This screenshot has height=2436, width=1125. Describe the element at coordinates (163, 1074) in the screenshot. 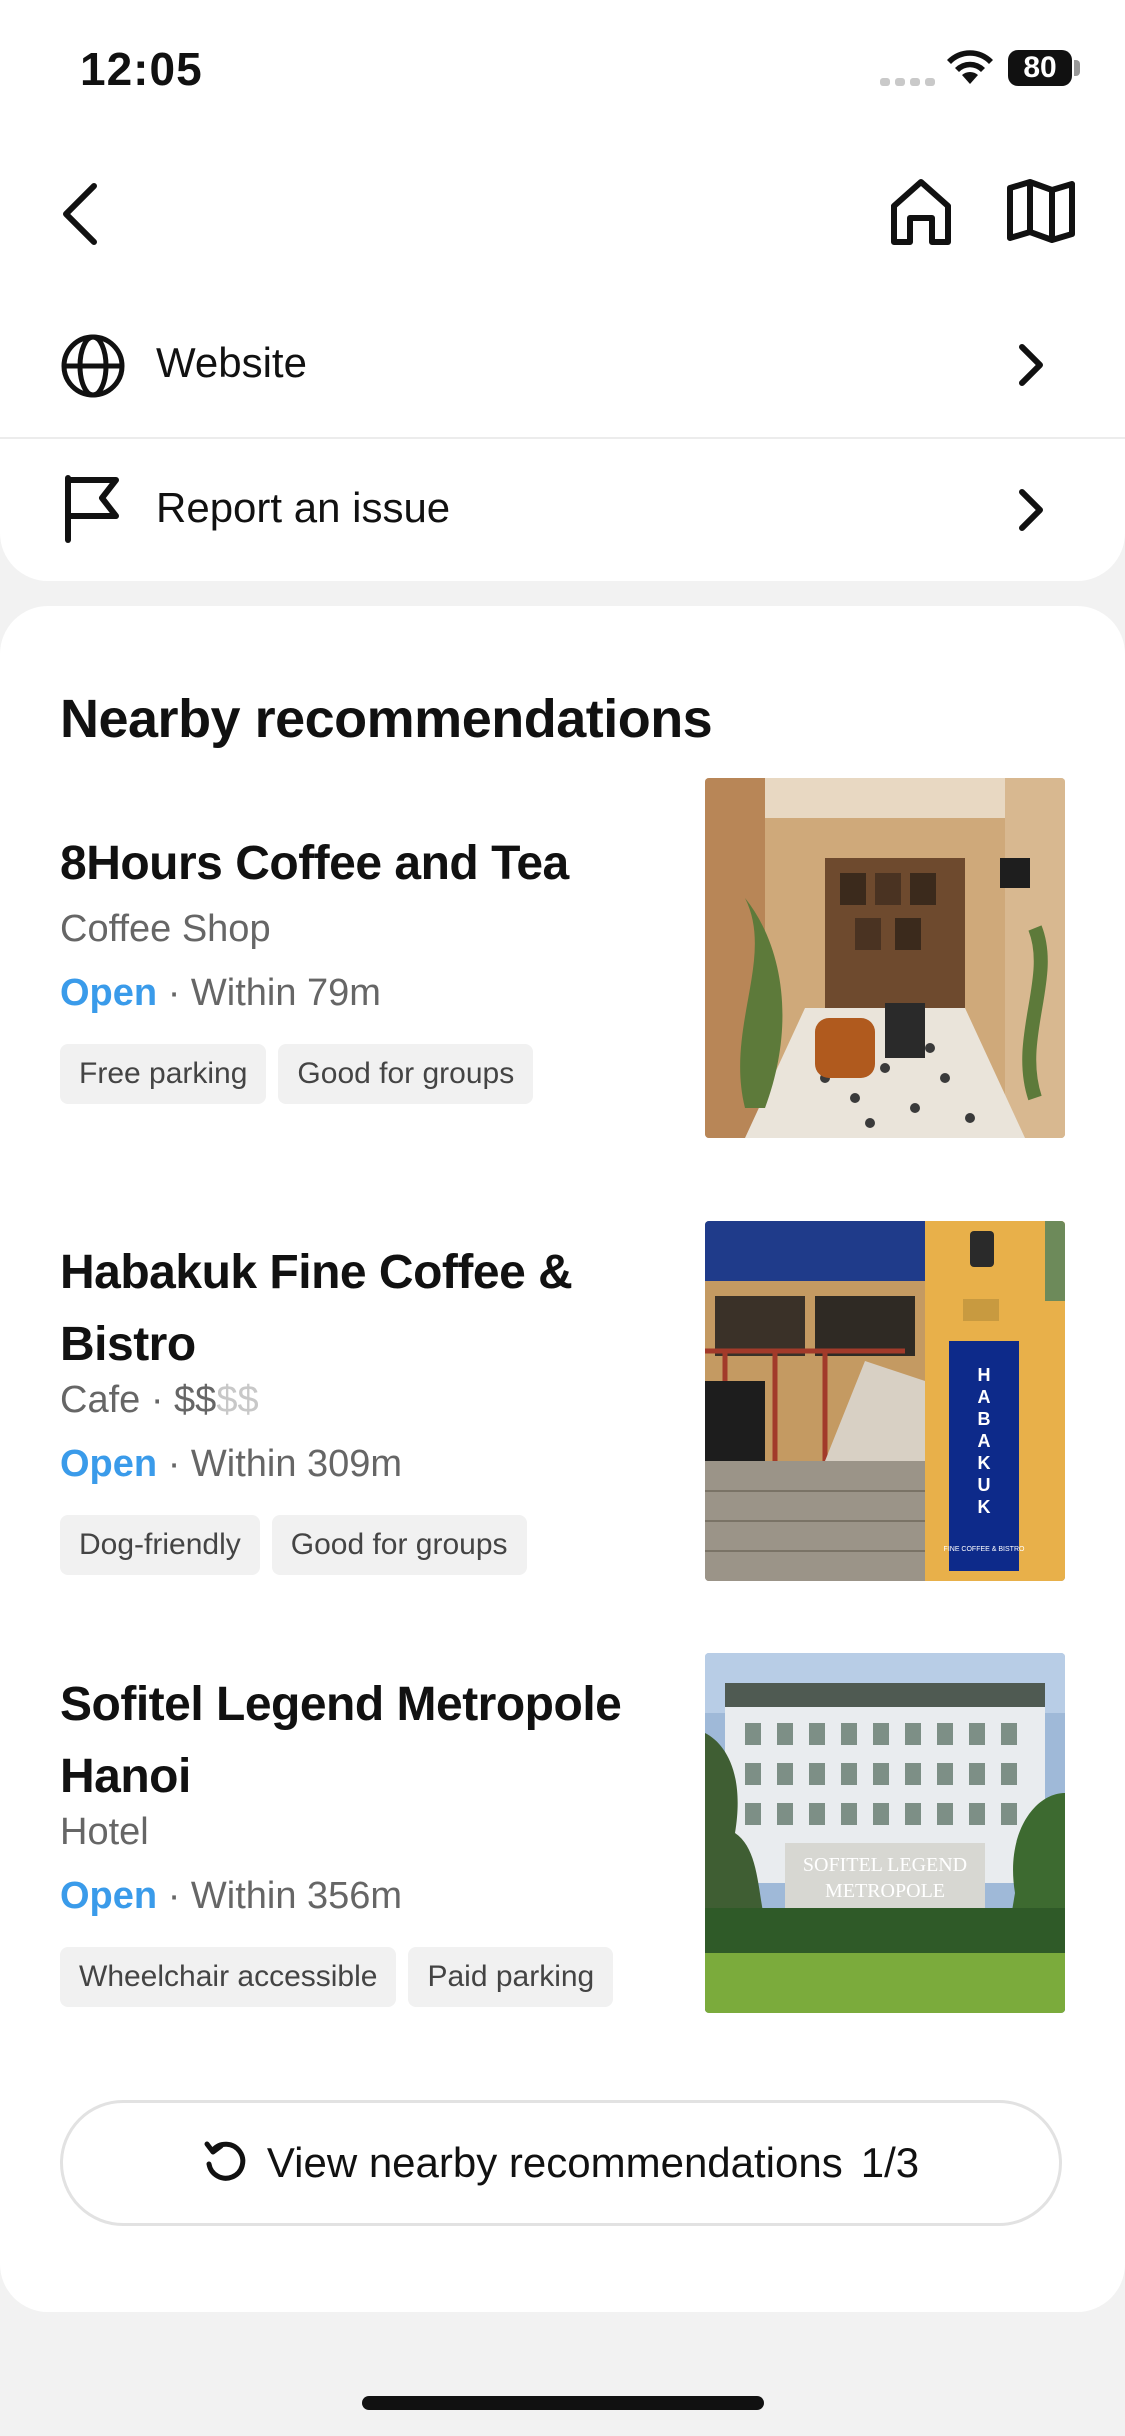

I see `tag: Free parking` at that location.